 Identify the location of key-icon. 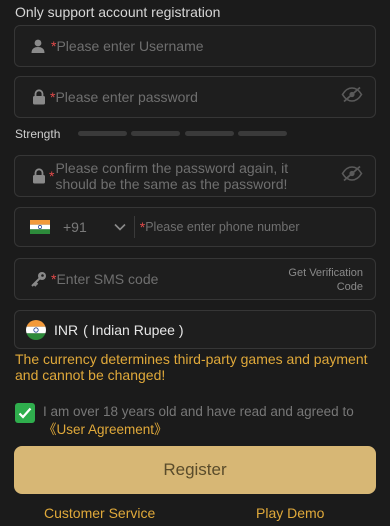
(39, 279).